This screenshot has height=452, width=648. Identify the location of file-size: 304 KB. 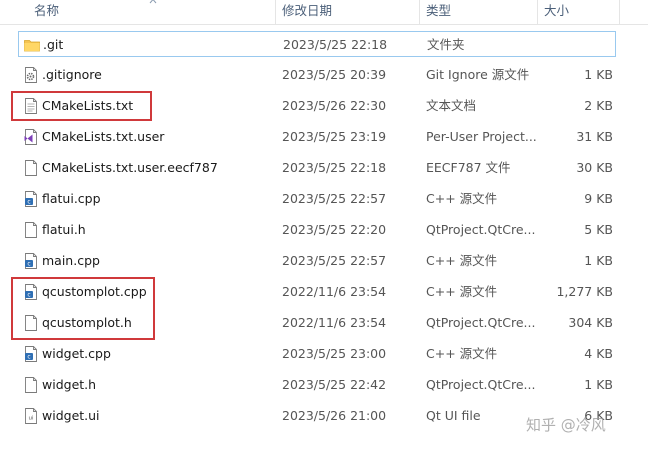
(590, 322).